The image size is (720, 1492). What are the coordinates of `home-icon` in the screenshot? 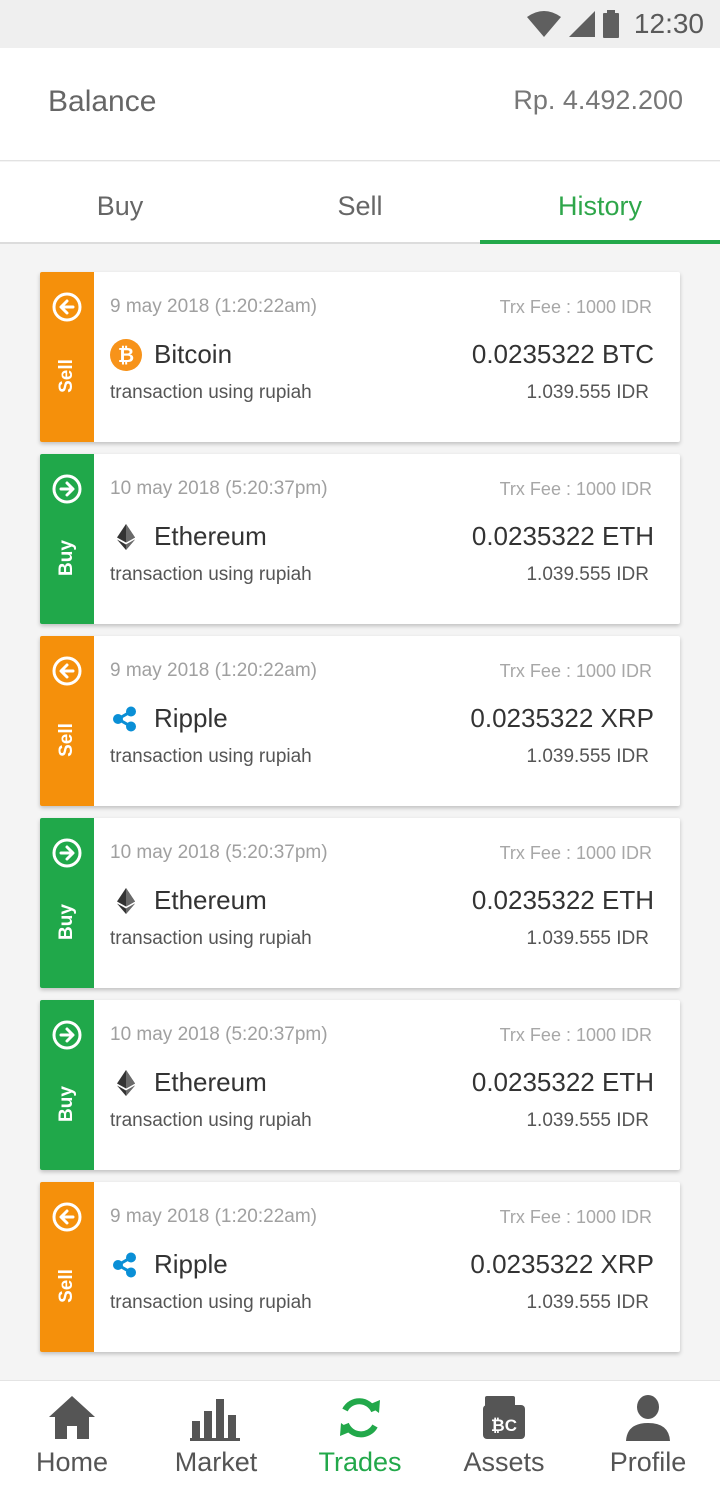 It's located at (72, 1417).